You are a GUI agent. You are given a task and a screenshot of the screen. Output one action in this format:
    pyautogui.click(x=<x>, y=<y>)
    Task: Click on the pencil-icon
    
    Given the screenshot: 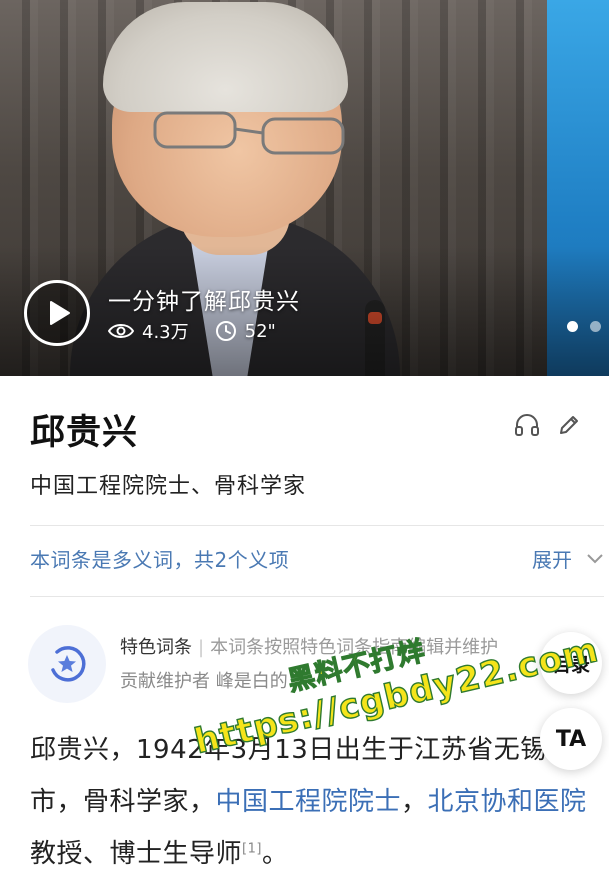 What is the action you would take?
    pyautogui.click(x=569, y=425)
    